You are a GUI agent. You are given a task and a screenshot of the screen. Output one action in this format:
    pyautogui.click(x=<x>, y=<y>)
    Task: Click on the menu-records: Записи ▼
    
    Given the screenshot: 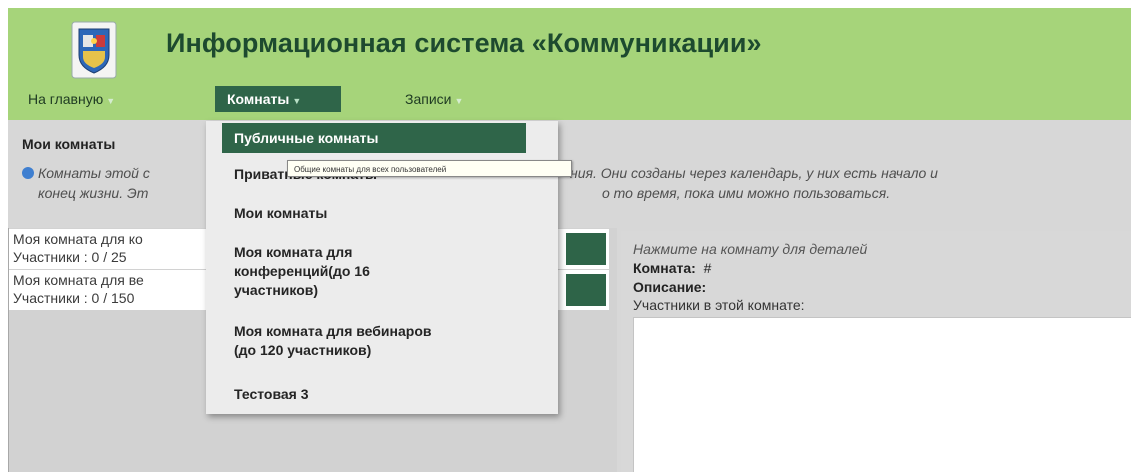 What is the action you would take?
    pyautogui.click(x=434, y=99)
    